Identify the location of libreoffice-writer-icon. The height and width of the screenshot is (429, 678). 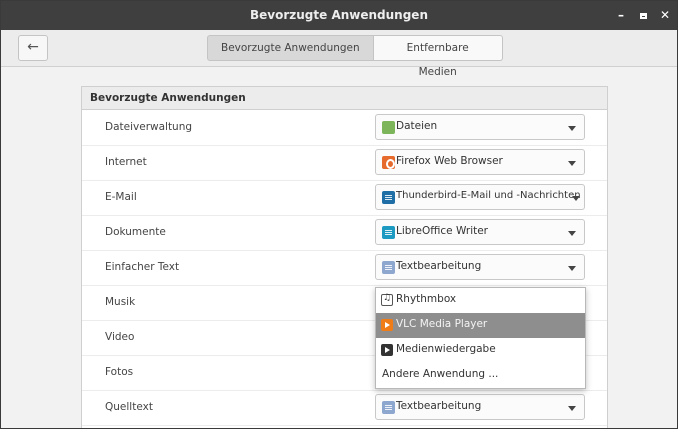
(388, 232).